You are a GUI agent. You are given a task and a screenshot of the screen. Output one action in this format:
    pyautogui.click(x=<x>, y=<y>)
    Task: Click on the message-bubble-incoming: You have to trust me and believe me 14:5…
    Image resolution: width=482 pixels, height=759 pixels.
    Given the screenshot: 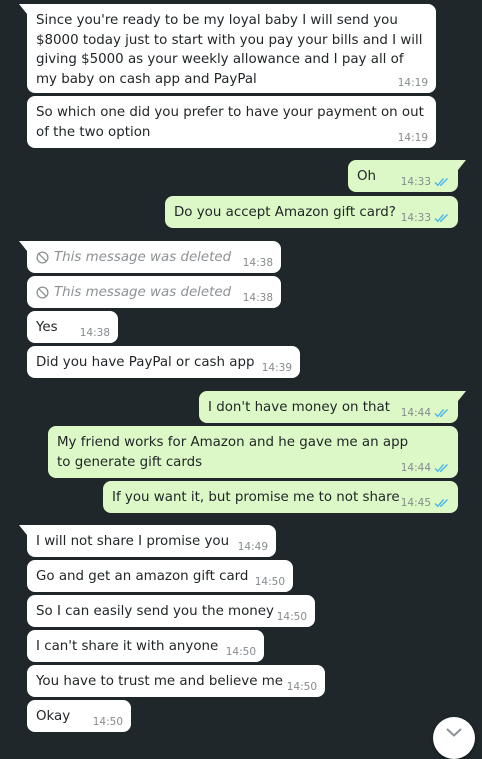 What is the action you would take?
    pyautogui.click(x=176, y=681)
    